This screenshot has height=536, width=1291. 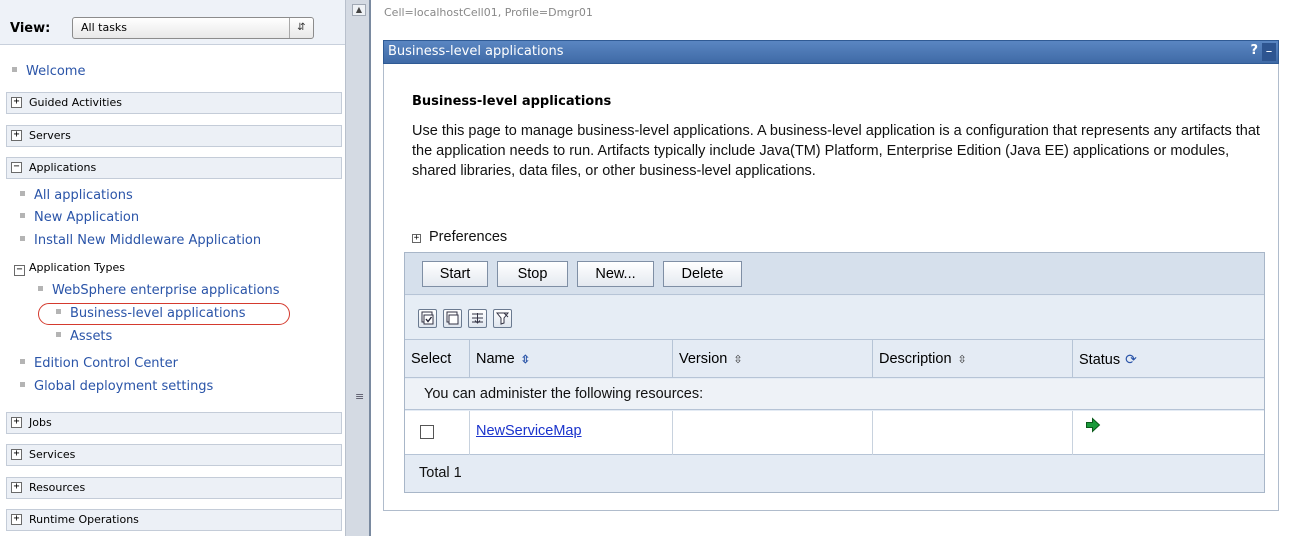 What do you see at coordinates (529, 431) in the screenshot?
I see `application-name-link: NewServiceMap` at bounding box center [529, 431].